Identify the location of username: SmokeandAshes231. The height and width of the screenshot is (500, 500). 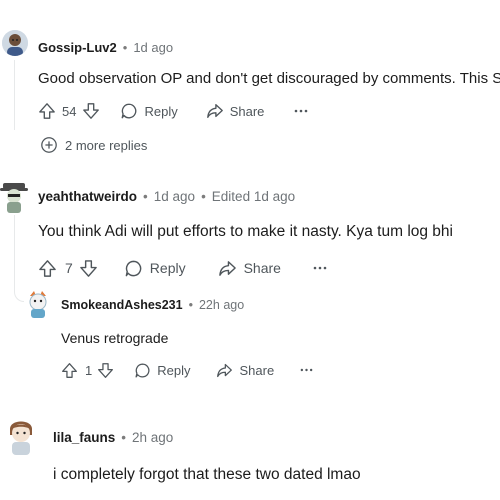
(122, 305).